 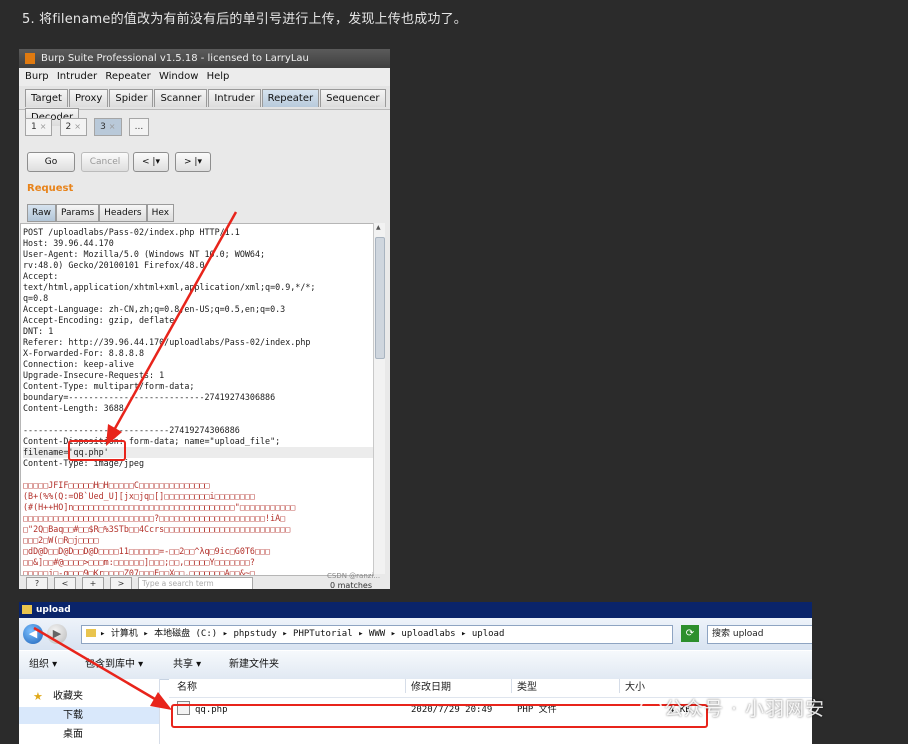 What do you see at coordinates (379, 398) in the screenshot?
I see `request-scrollbar: ▲` at bounding box center [379, 398].